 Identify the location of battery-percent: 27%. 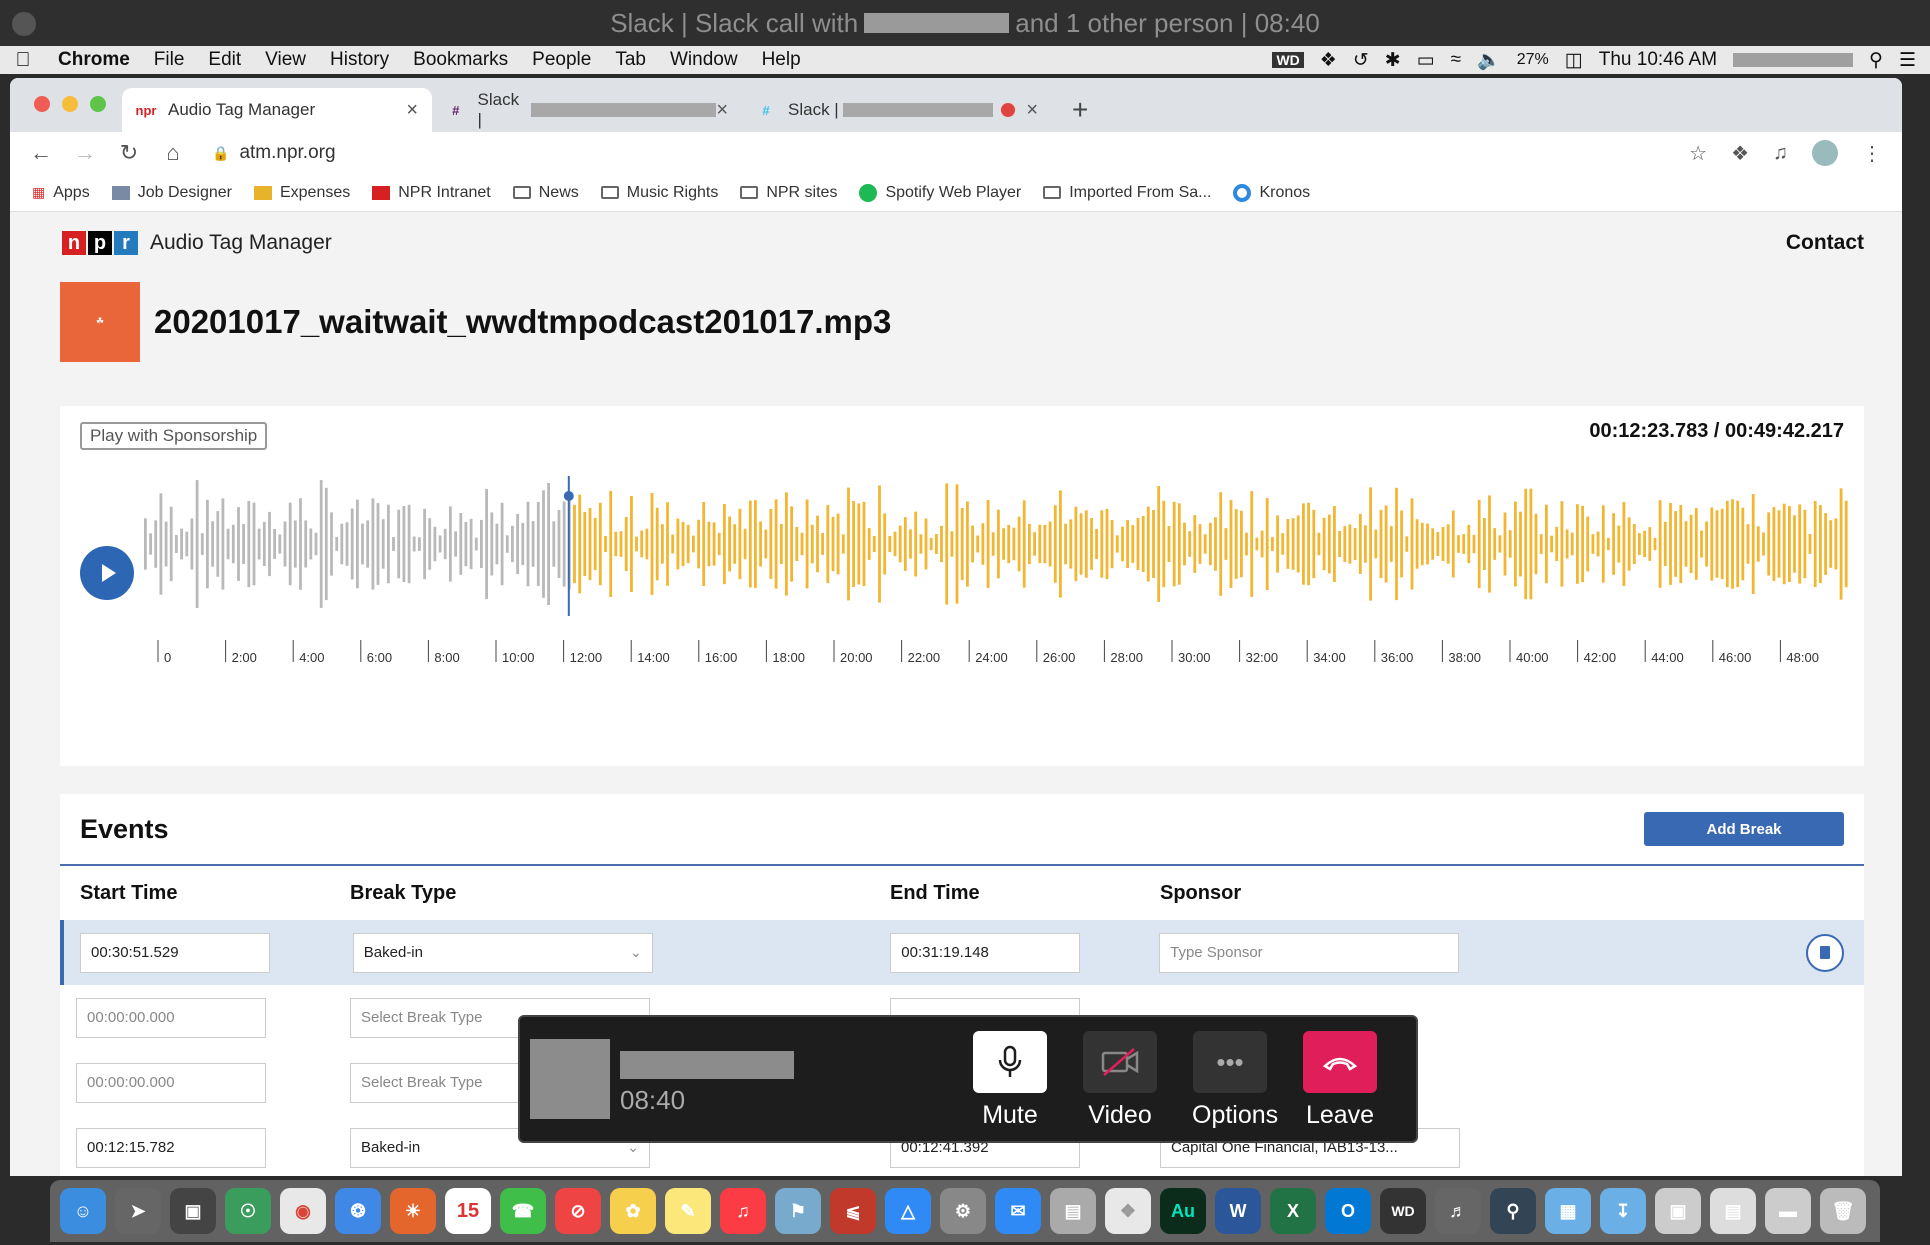
(1533, 60).